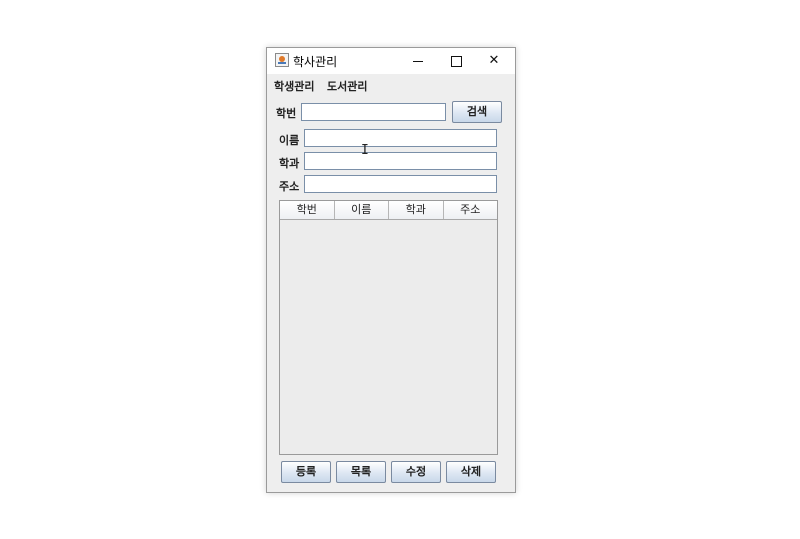 Image resolution: width=800 pixels, height=539 pixels. Describe the element at coordinates (400, 161) in the screenshot. I see `department-input` at that location.